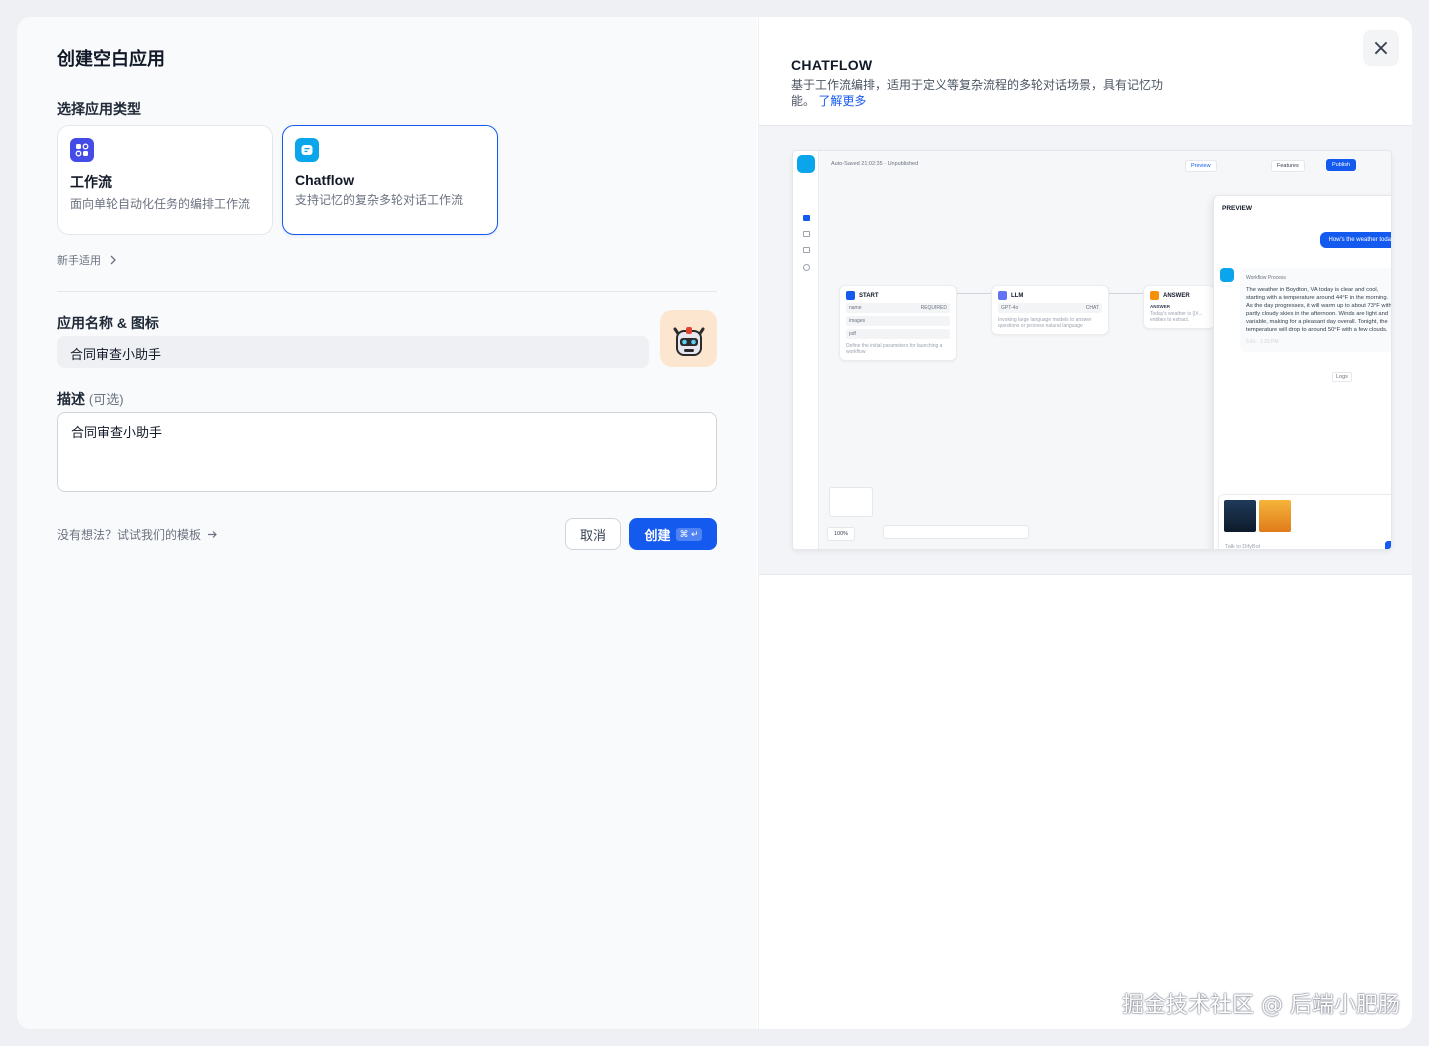  Describe the element at coordinates (108, 323) in the screenshot. I see `name-icon-label: 应用名称 & 图标` at that location.